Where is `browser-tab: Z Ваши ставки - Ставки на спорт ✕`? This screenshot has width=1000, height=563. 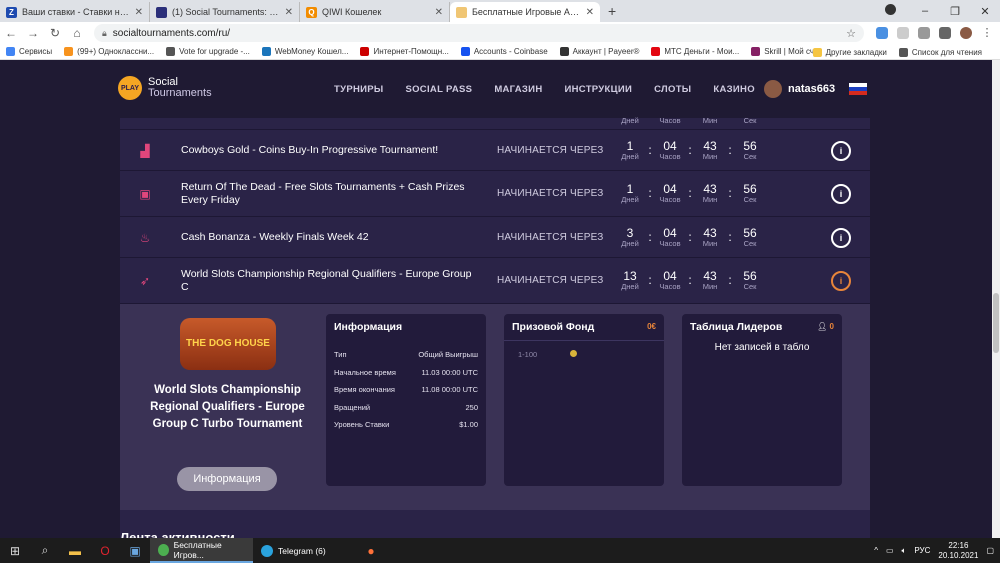 browser-tab: Z Ваши ставки - Ставки на спорт ✕ is located at coordinates (75, 12).